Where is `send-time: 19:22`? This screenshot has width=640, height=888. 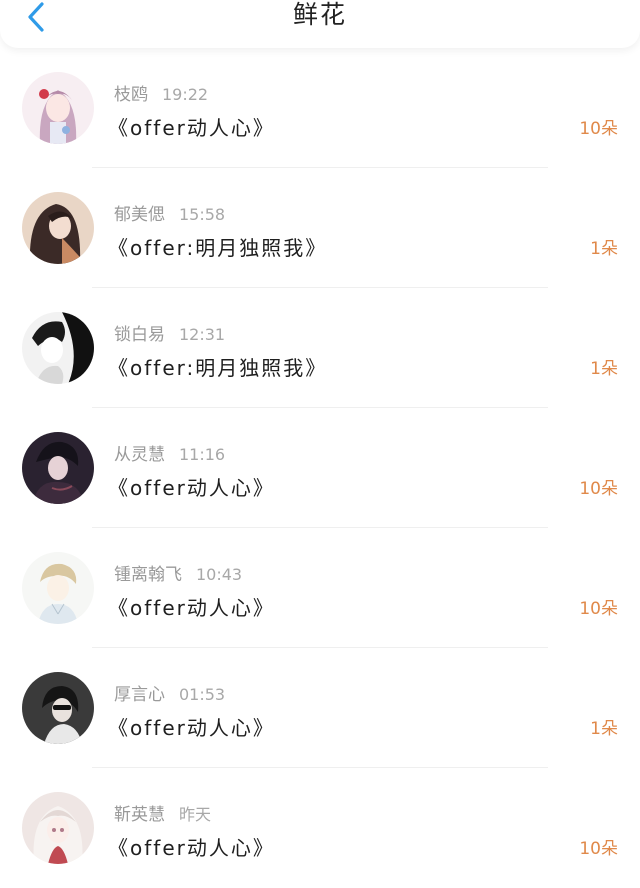
send-time: 19:22 is located at coordinates (185, 94).